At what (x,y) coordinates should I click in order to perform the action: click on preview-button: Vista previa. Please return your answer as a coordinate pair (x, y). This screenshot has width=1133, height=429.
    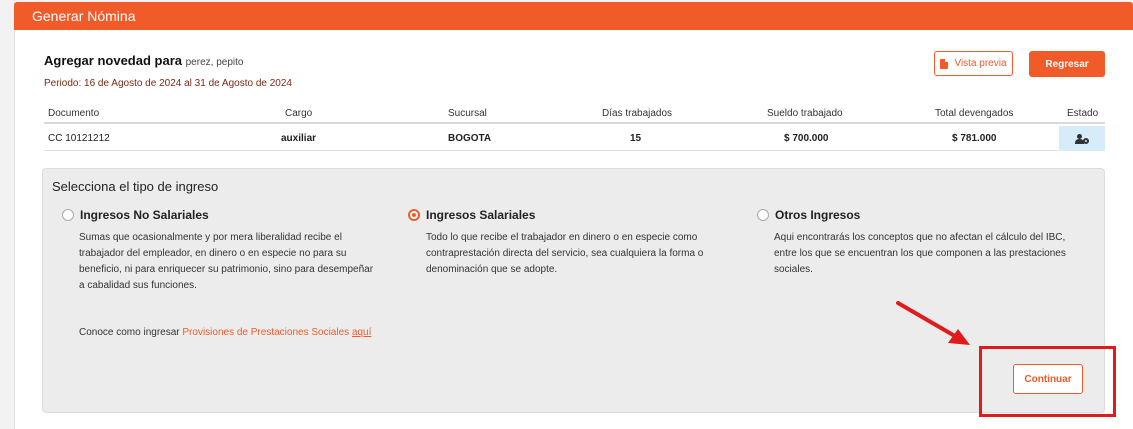
    Looking at the image, I should click on (973, 63).